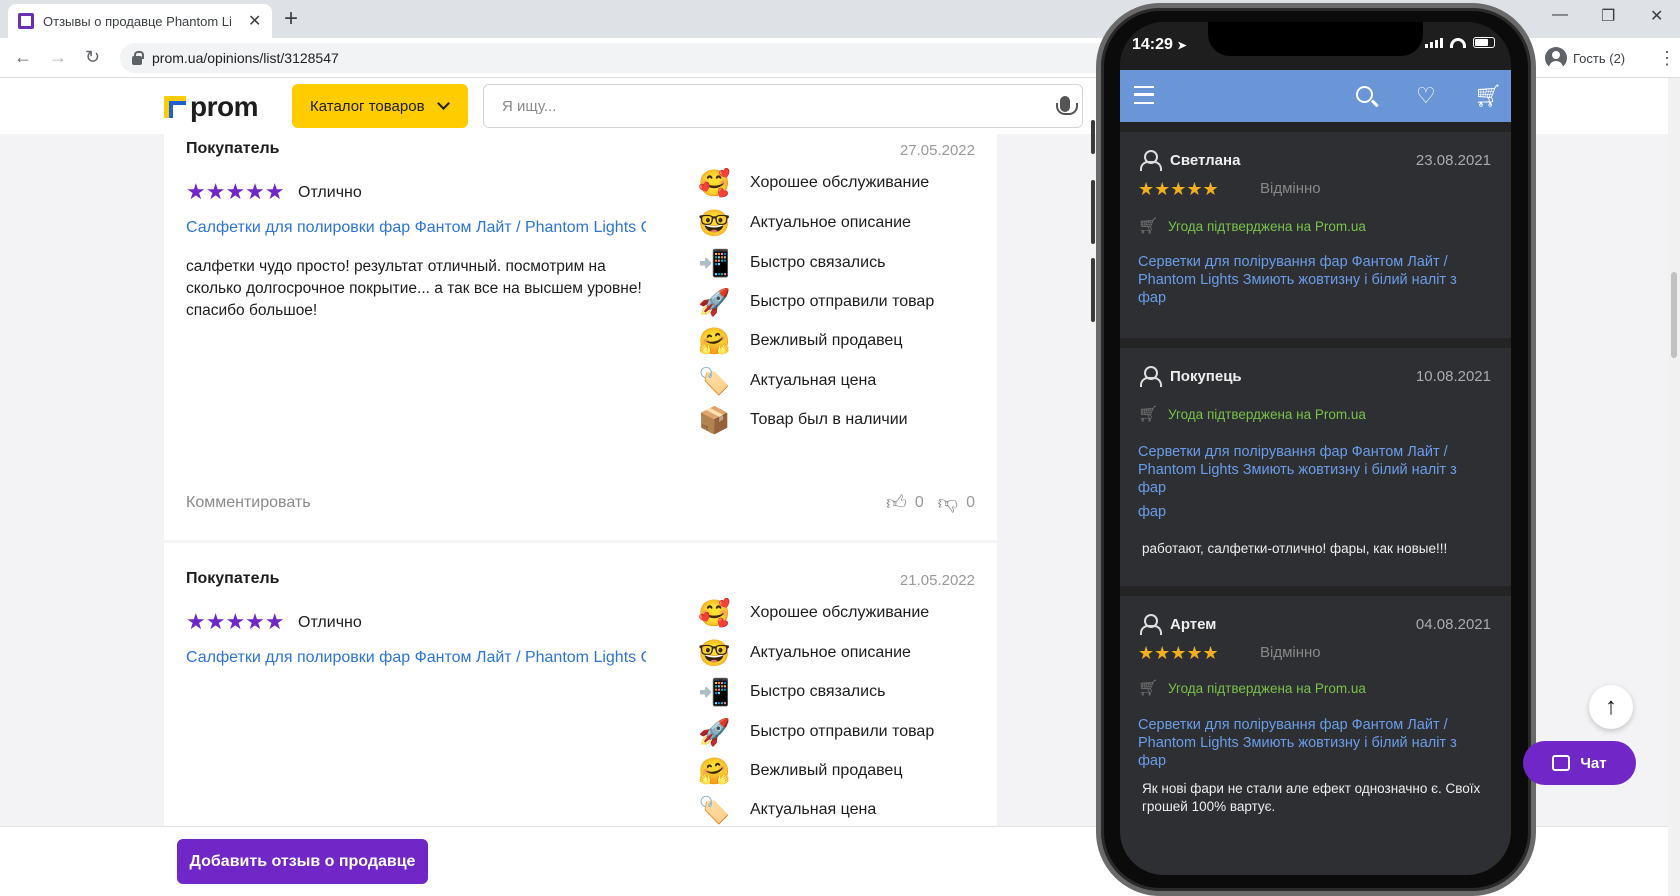  Describe the element at coordinates (1252, 688) in the screenshot. I see `verified-deal: 🛒︎ Угода підтверджена на Prom.ua` at that location.